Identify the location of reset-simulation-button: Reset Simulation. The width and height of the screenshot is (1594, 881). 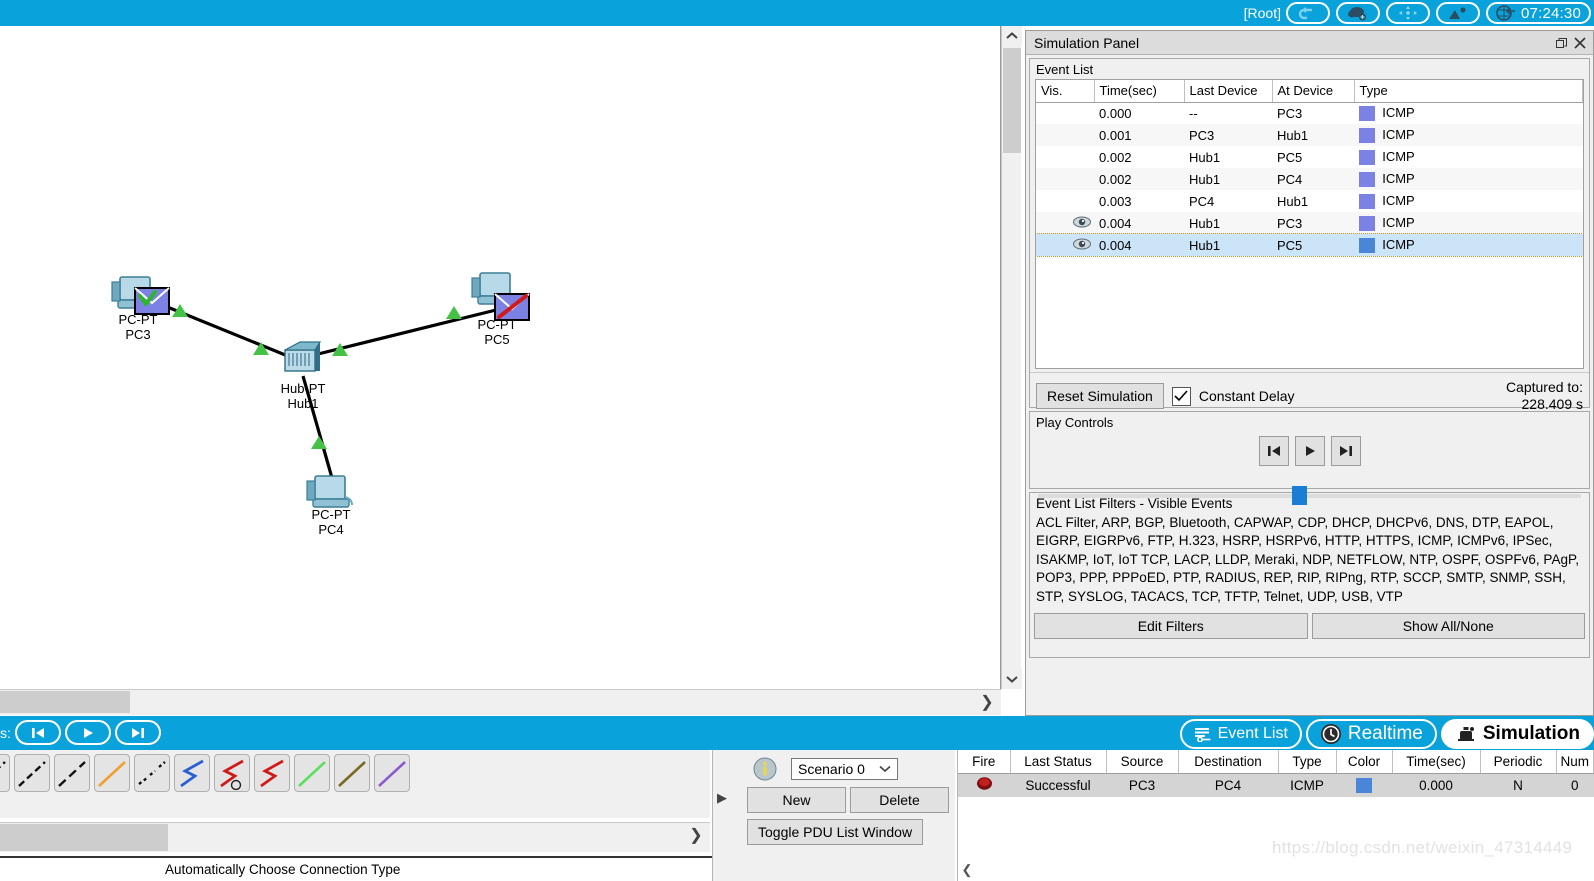
(1100, 396).